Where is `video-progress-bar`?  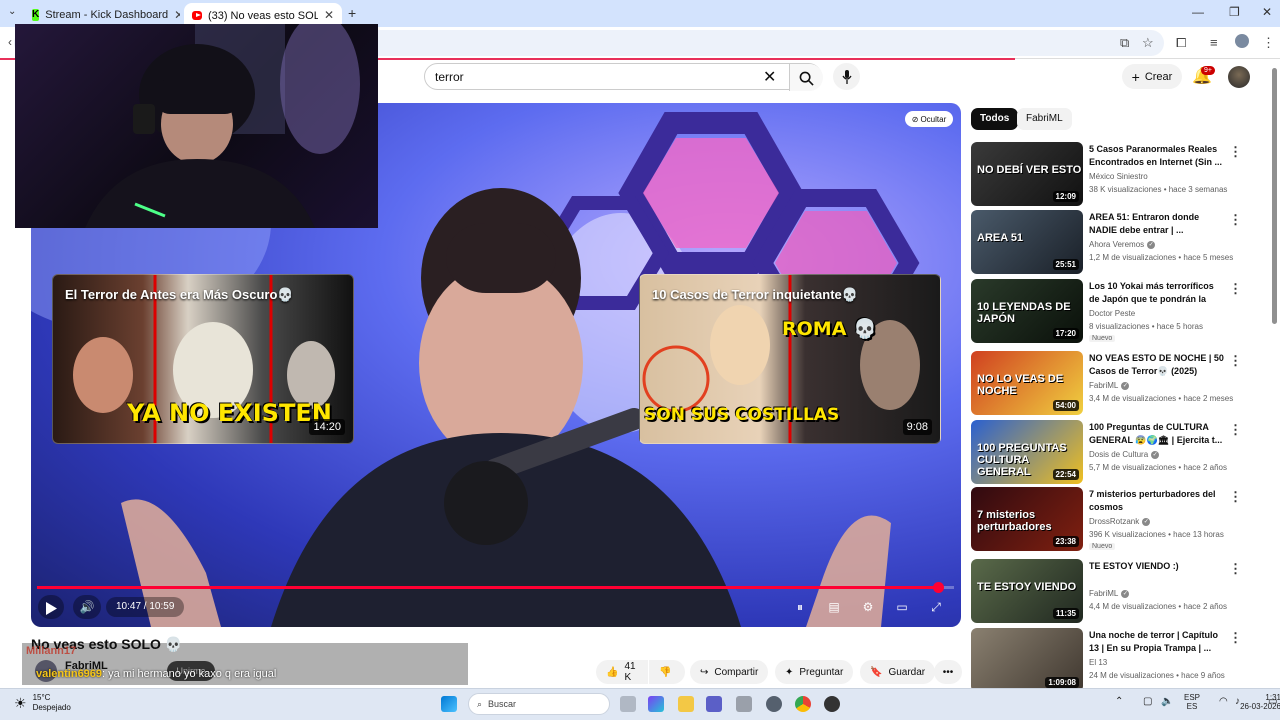 video-progress-bar is located at coordinates (495, 587).